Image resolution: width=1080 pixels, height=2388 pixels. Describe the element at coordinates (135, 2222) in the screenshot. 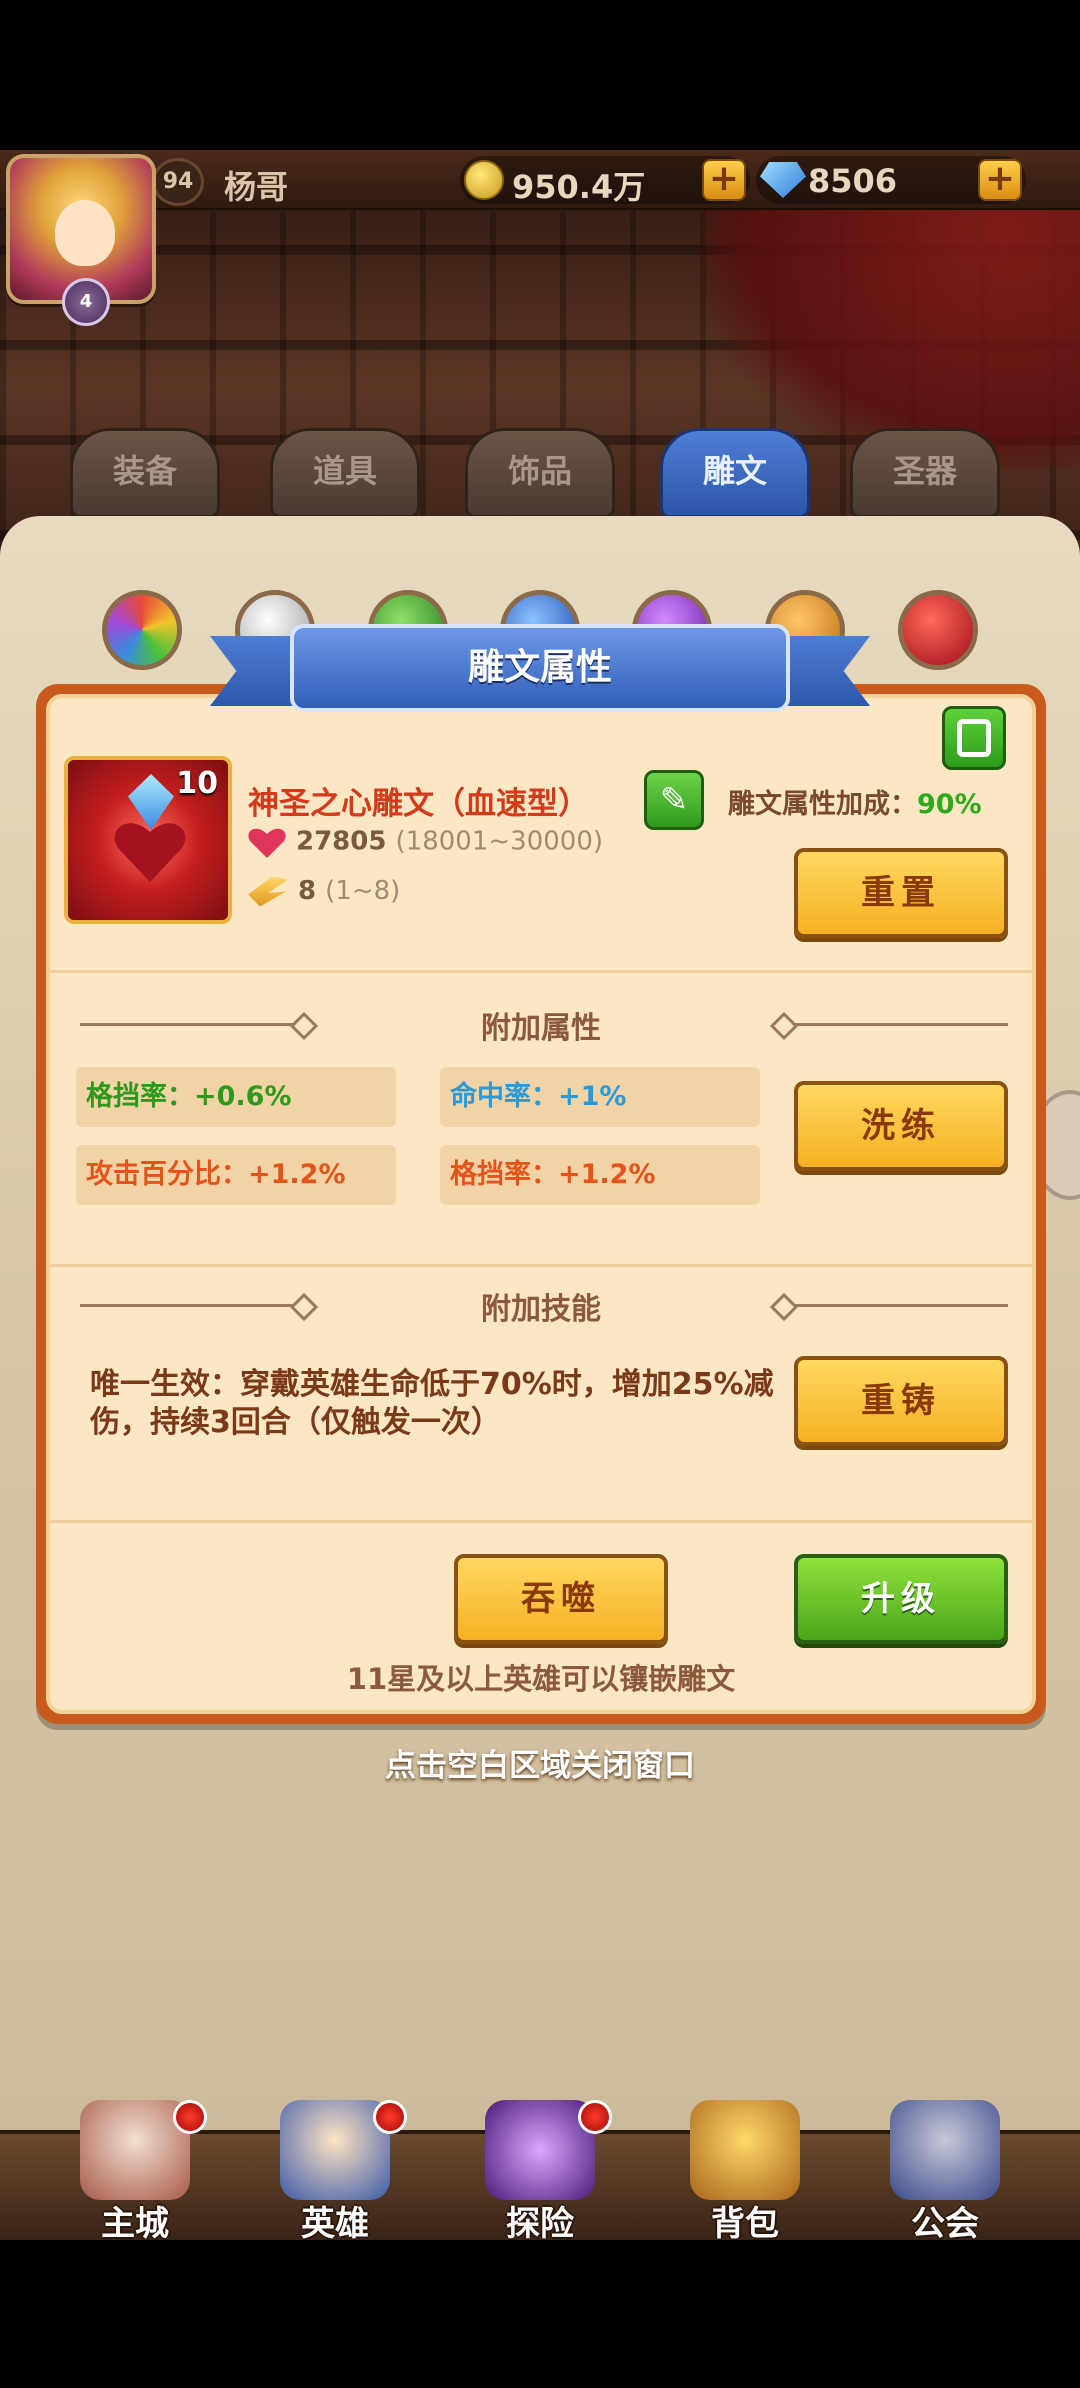

I see `nav-label: 主城` at that location.